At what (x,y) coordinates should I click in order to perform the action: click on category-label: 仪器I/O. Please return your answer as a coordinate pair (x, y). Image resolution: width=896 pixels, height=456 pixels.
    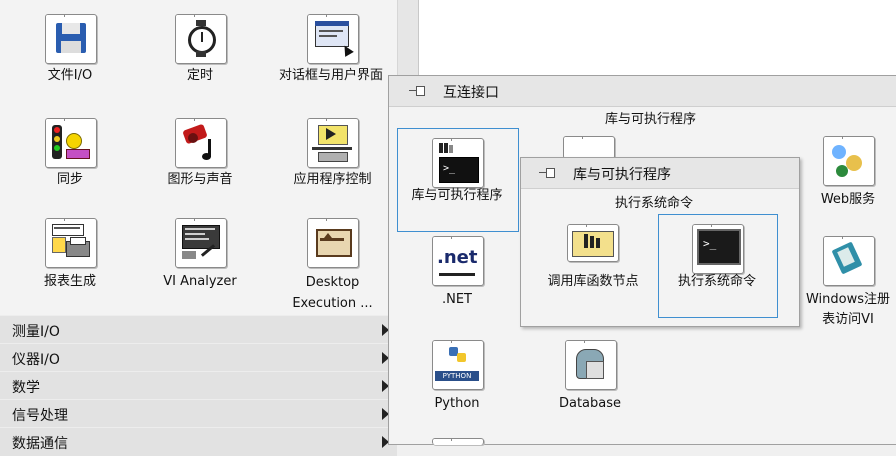
    Looking at the image, I should click on (36, 360).